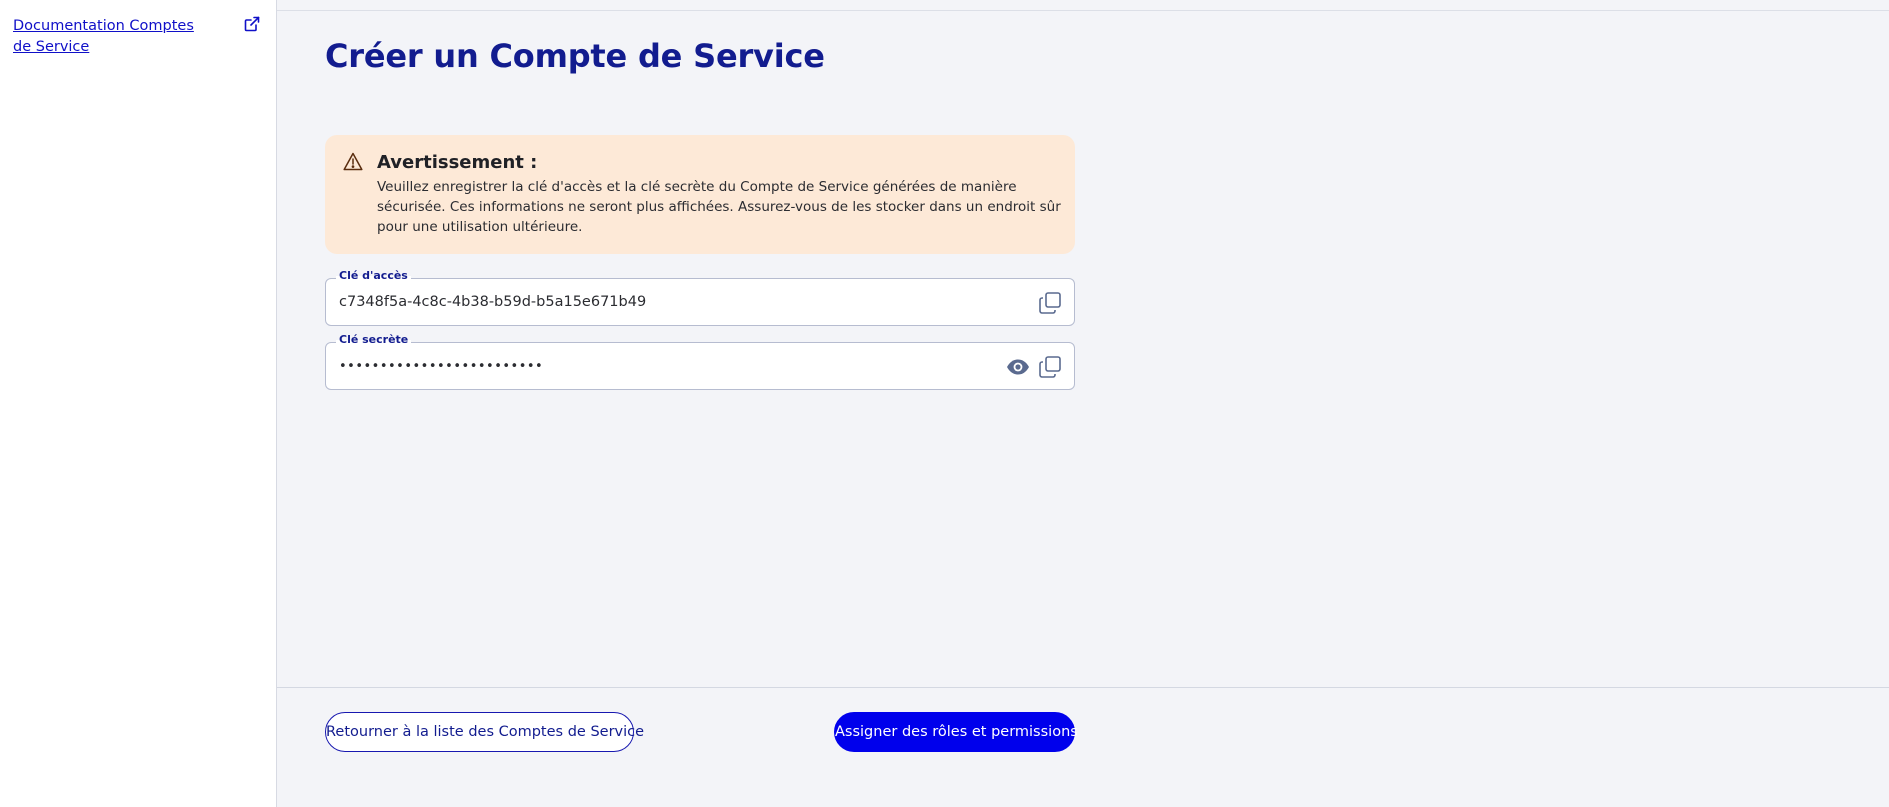 The image size is (1889, 807). Describe the element at coordinates (373, 276) in the screenshot. I see `access-key-label: Clé d'accès` at that location.